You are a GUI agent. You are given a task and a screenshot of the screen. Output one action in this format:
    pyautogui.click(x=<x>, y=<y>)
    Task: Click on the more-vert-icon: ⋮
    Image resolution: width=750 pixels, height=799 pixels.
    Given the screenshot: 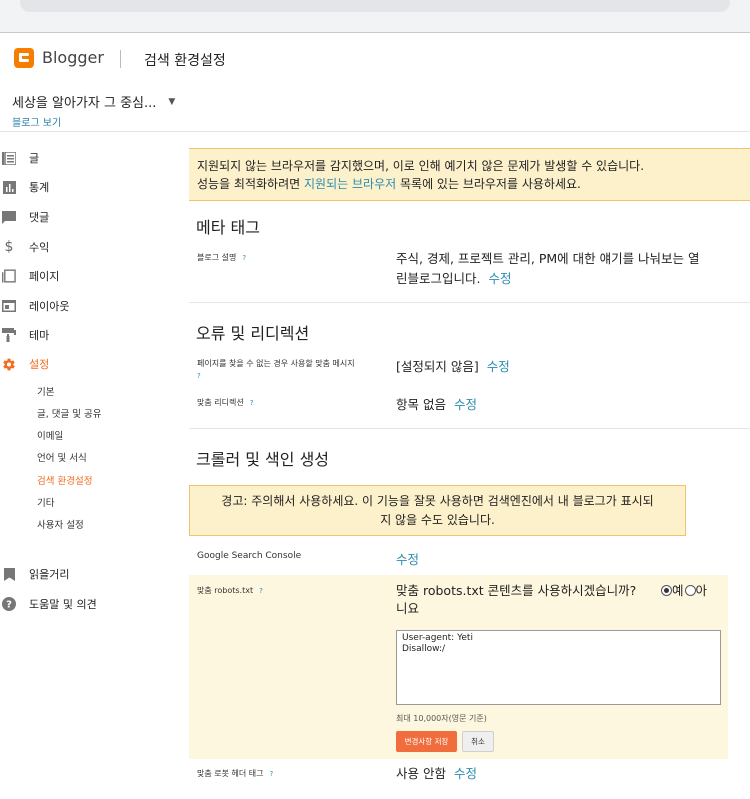 What is the action you would take?
    pyautogui.click(x=747, y=57)
    